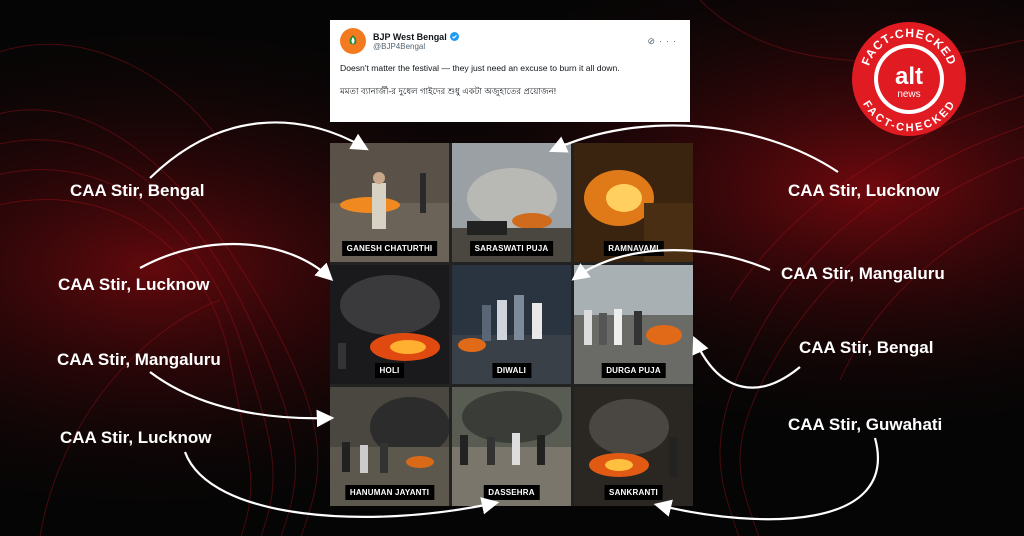  Describe the element at coordinates (633, 446) in the screenshot. I see `photo-tile: SANKRANTI` at that location.